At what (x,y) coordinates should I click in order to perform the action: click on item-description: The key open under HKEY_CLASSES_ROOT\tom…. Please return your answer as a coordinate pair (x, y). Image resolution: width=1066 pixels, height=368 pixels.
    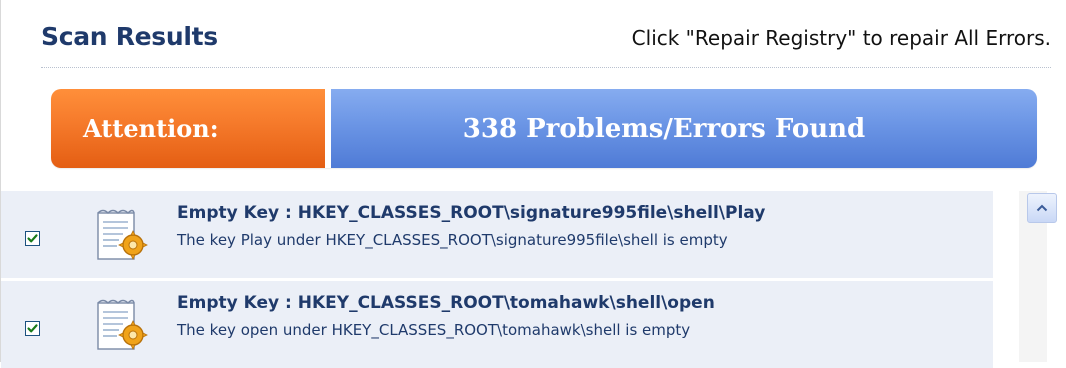
    Looking at the image, I should click on (434, 330).